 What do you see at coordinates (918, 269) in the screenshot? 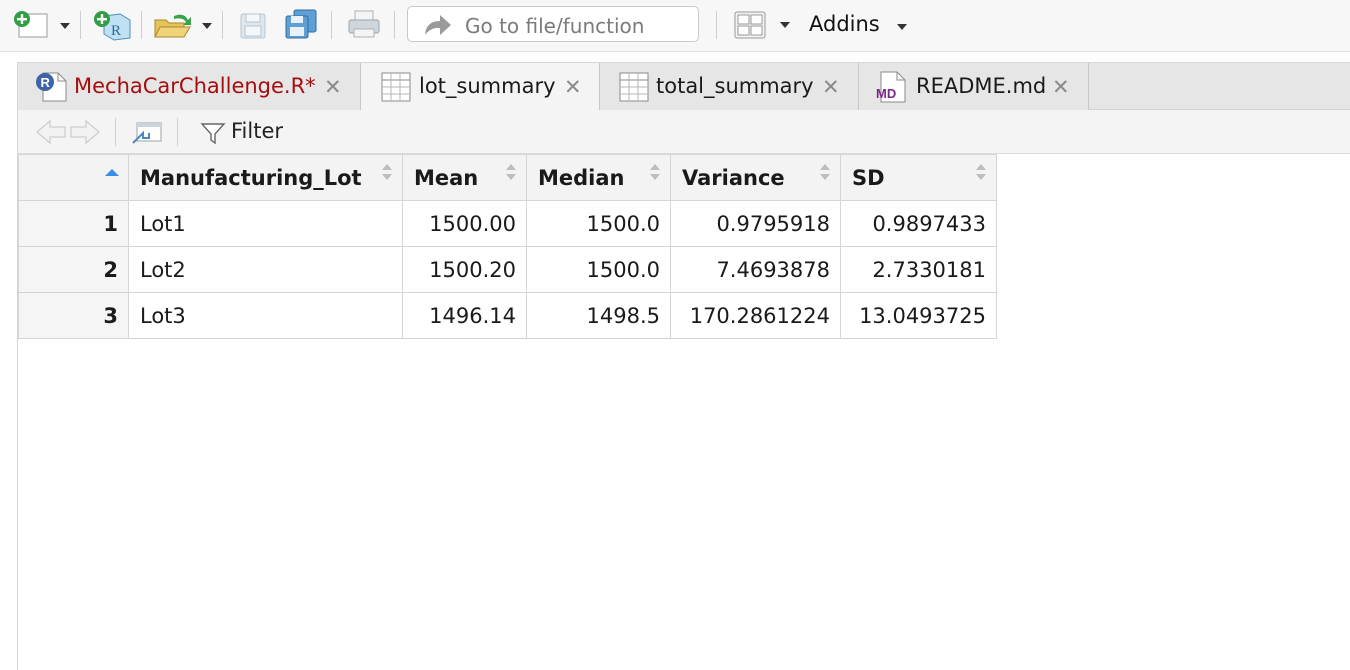
I see `cell-sd: 2.7330181` at bounding box center [918, 269].